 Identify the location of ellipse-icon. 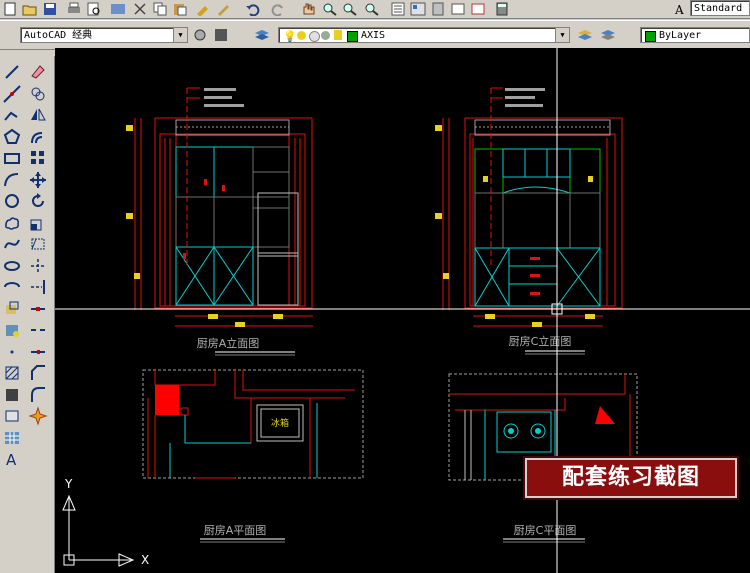
(12, 266).